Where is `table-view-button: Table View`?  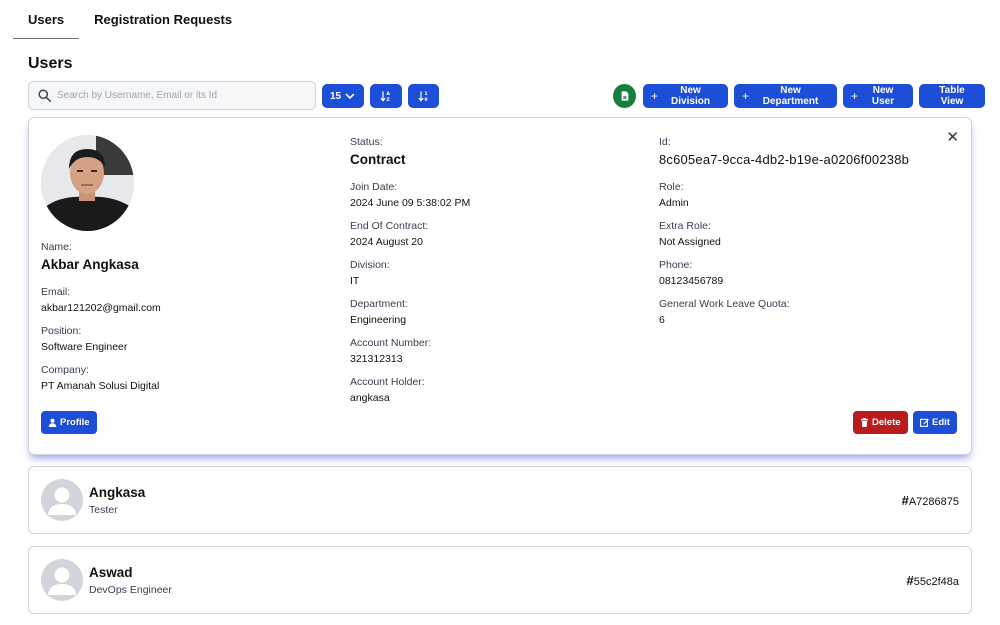
table-view-button: Table View is located at coordinates (952, 96).